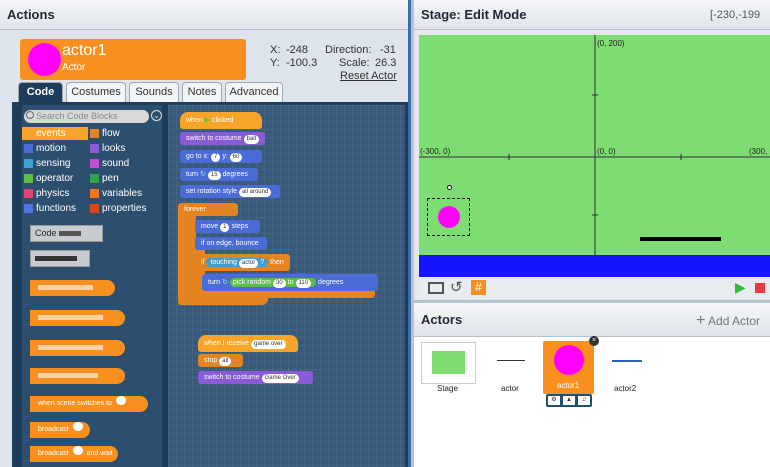 This screenshot has width=770, height=467. Describe the element at coordinates (760, 288) in the screenshot. I see `stop-icon` at that location.